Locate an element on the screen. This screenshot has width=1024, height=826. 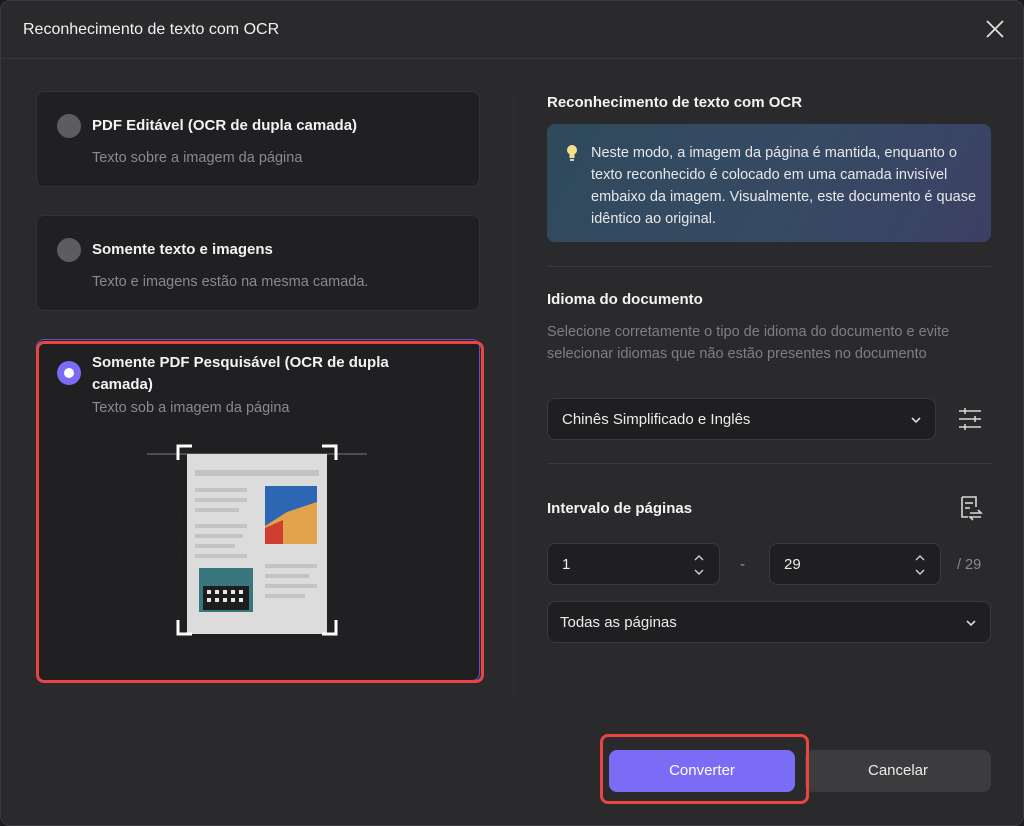
close-icon is located at coordinates (995, 29).